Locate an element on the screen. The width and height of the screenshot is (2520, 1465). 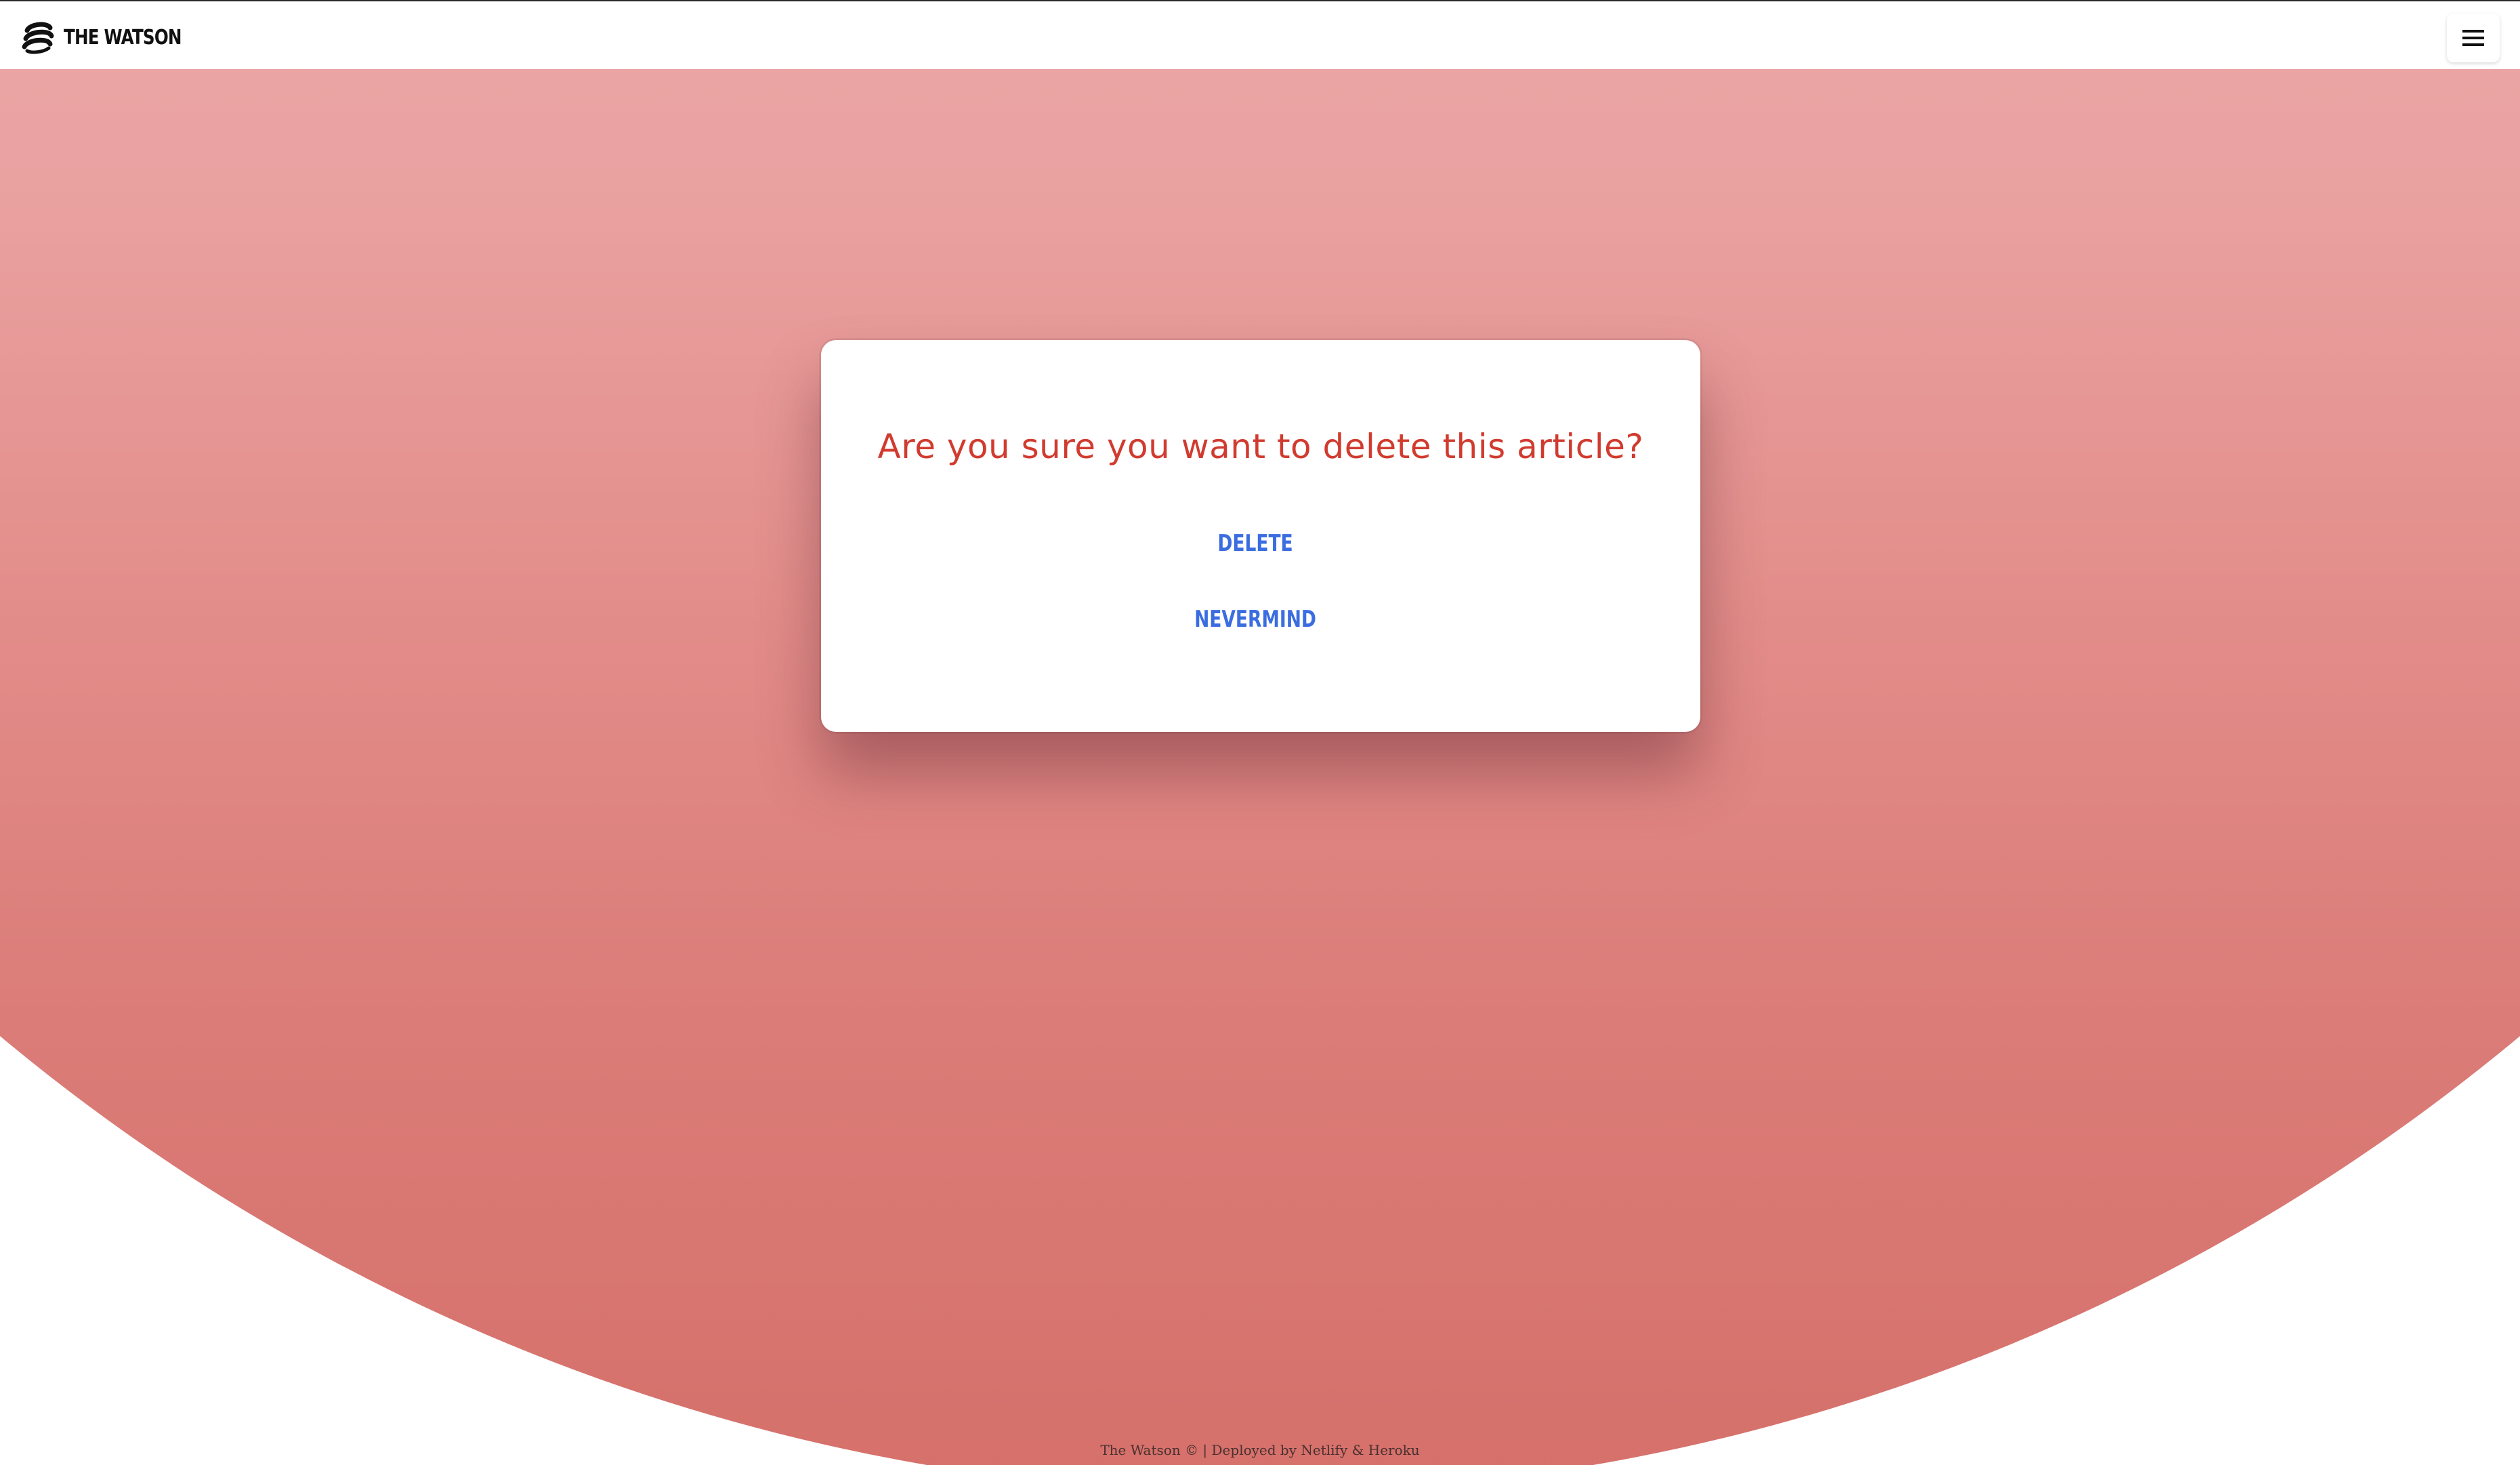
swirl-logo-icon is located at coordinates (38, 38).